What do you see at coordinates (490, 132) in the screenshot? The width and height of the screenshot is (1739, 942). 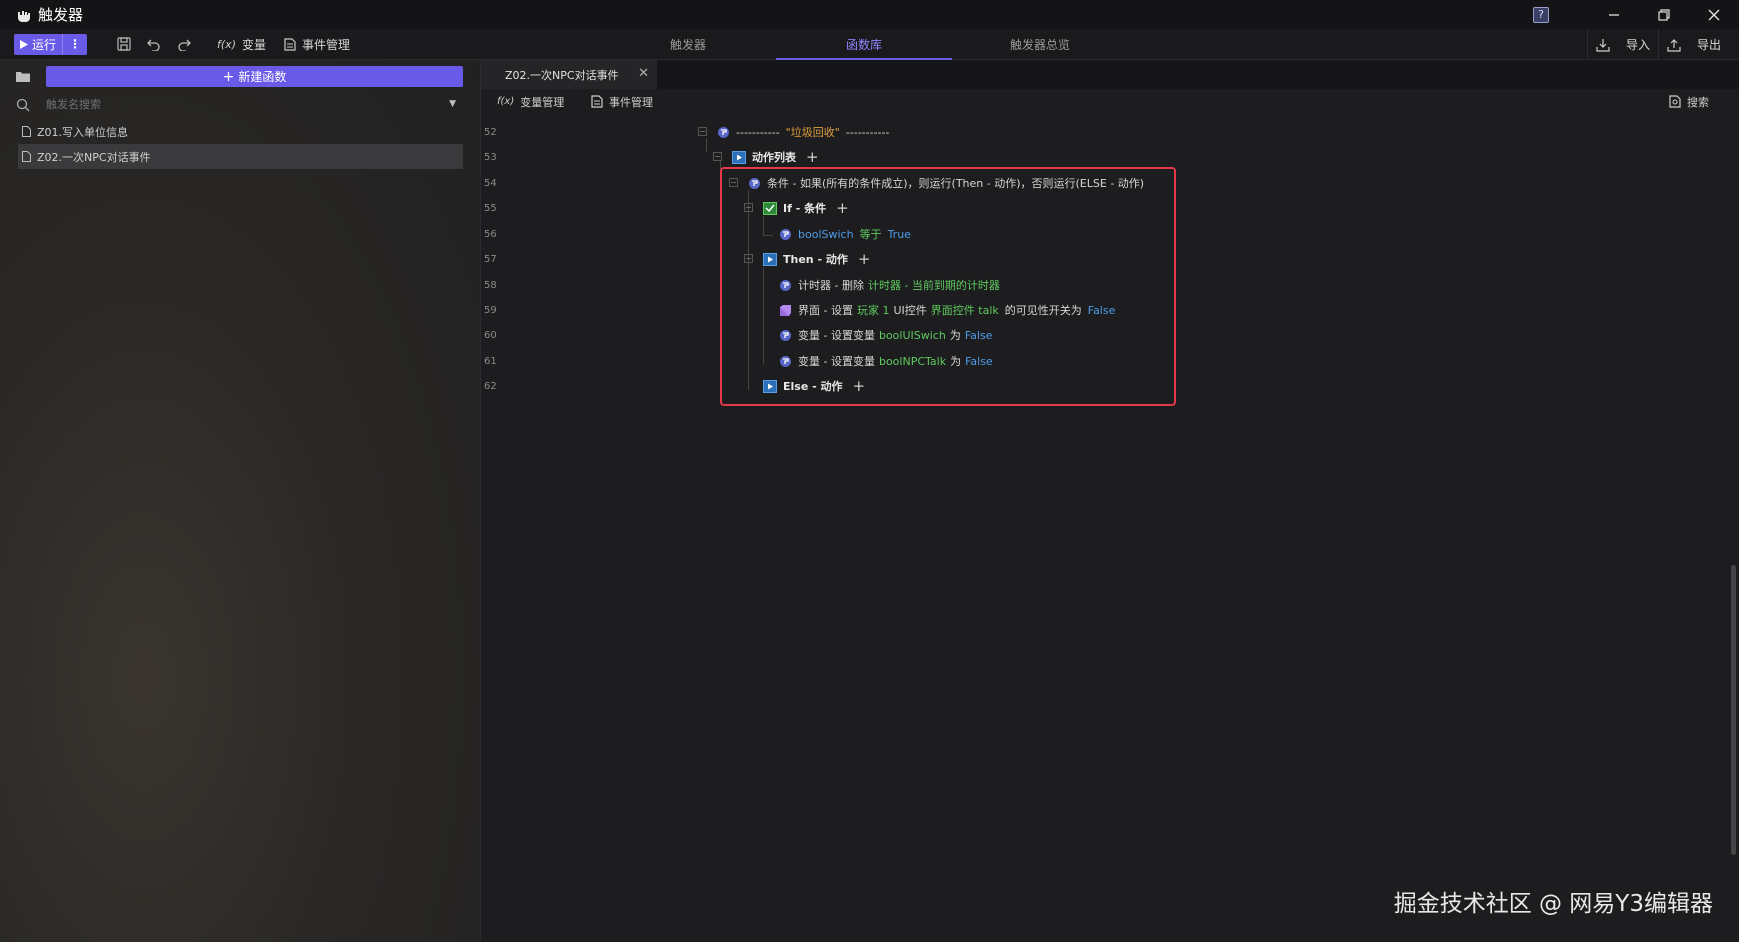 I see `line-number: 52` at bounding box center [490, 132].